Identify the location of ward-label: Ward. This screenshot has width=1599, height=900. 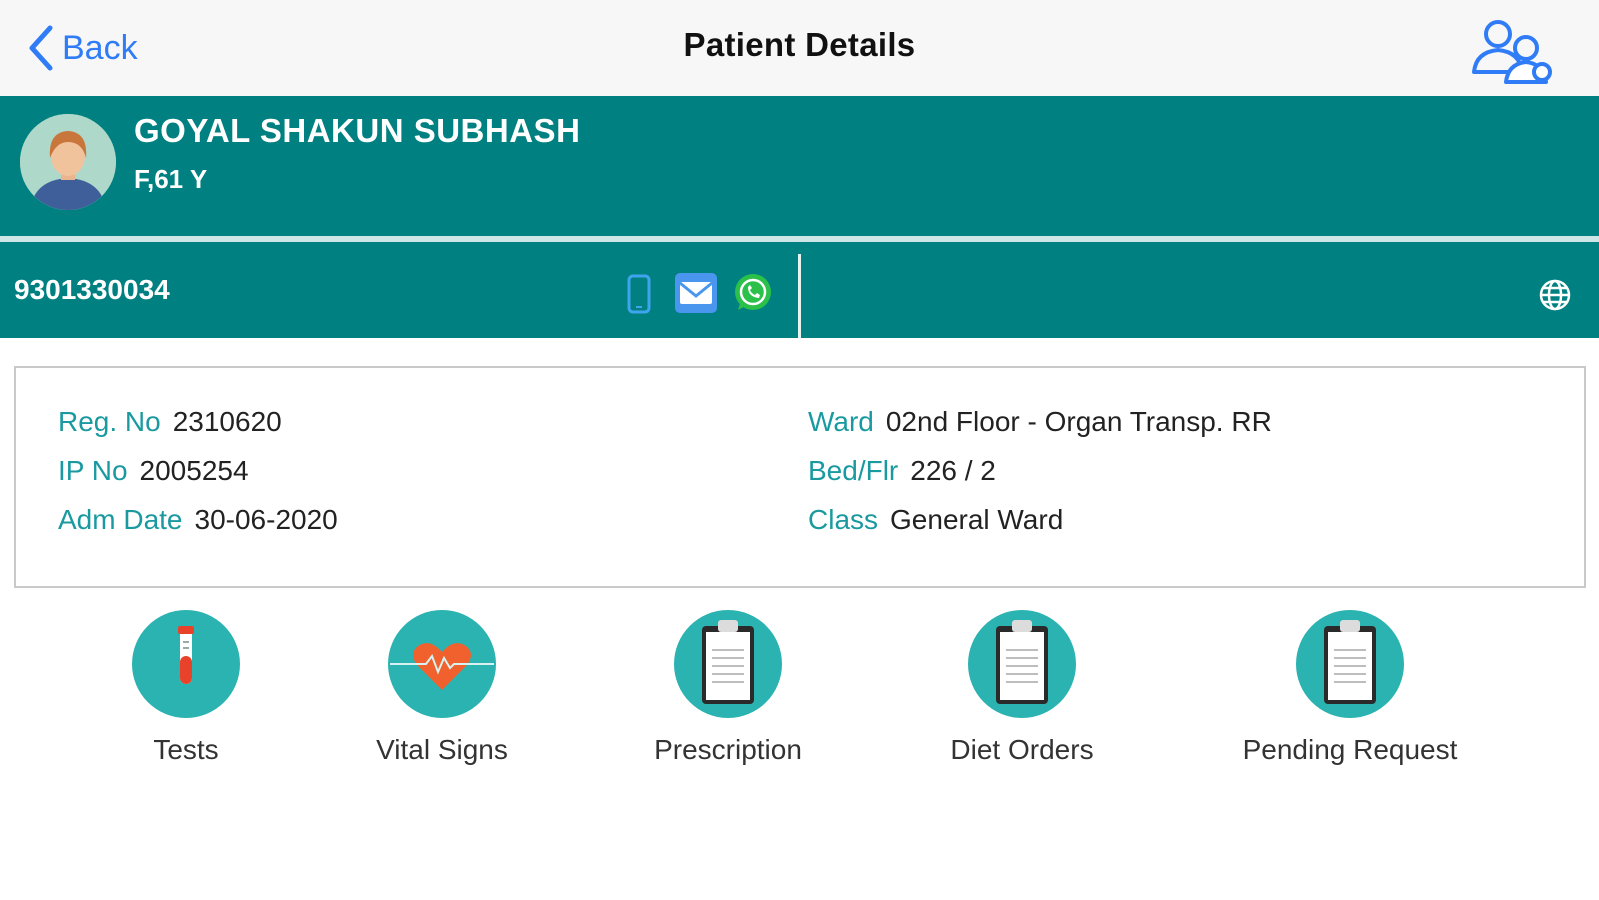
(841, 421).